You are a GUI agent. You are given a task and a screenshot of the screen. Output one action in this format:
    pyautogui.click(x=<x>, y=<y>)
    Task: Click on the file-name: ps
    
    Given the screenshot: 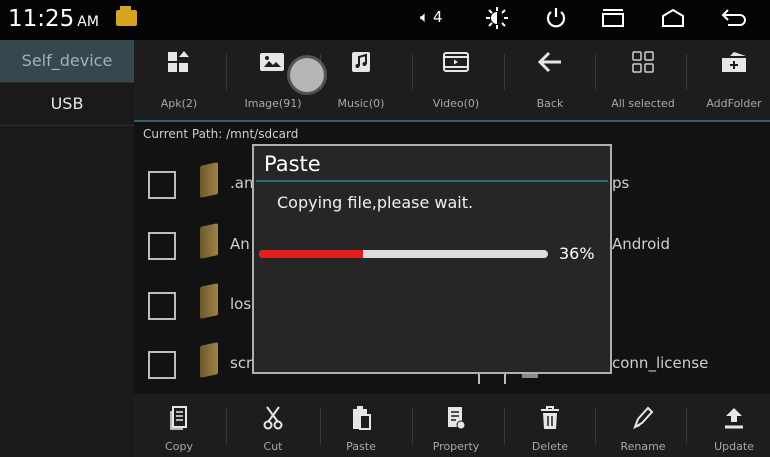 What is the action you would take?
    pyautogui.click(x=621, y=183)
    